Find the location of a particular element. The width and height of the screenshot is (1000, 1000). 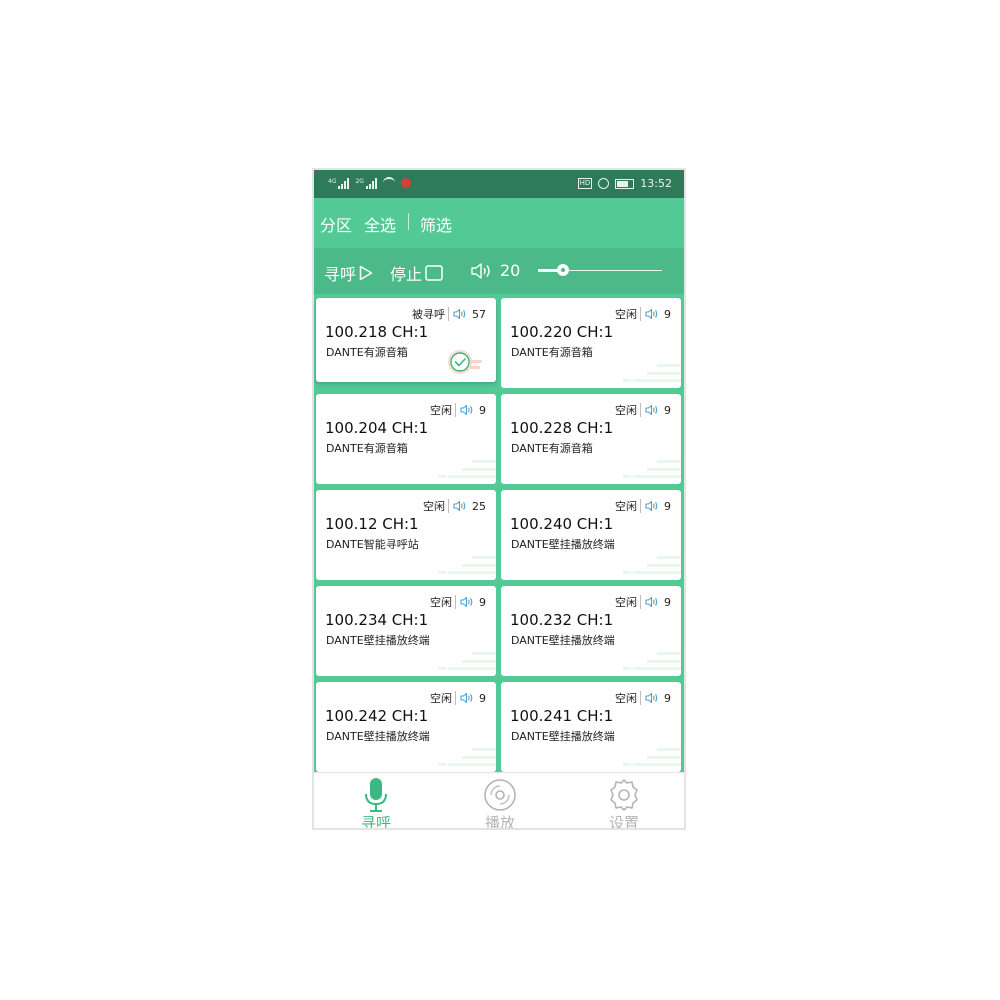

status-bar: 4G 2G HD 13:52 is located at coordinates (499, 184).